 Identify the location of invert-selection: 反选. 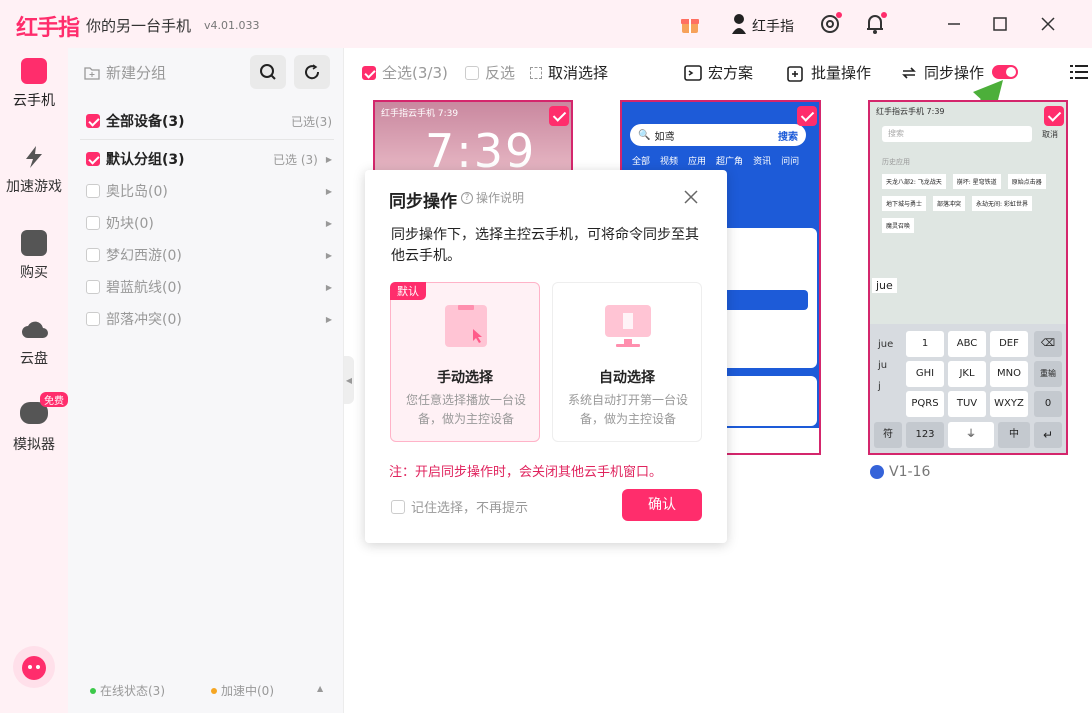
(490, 72).